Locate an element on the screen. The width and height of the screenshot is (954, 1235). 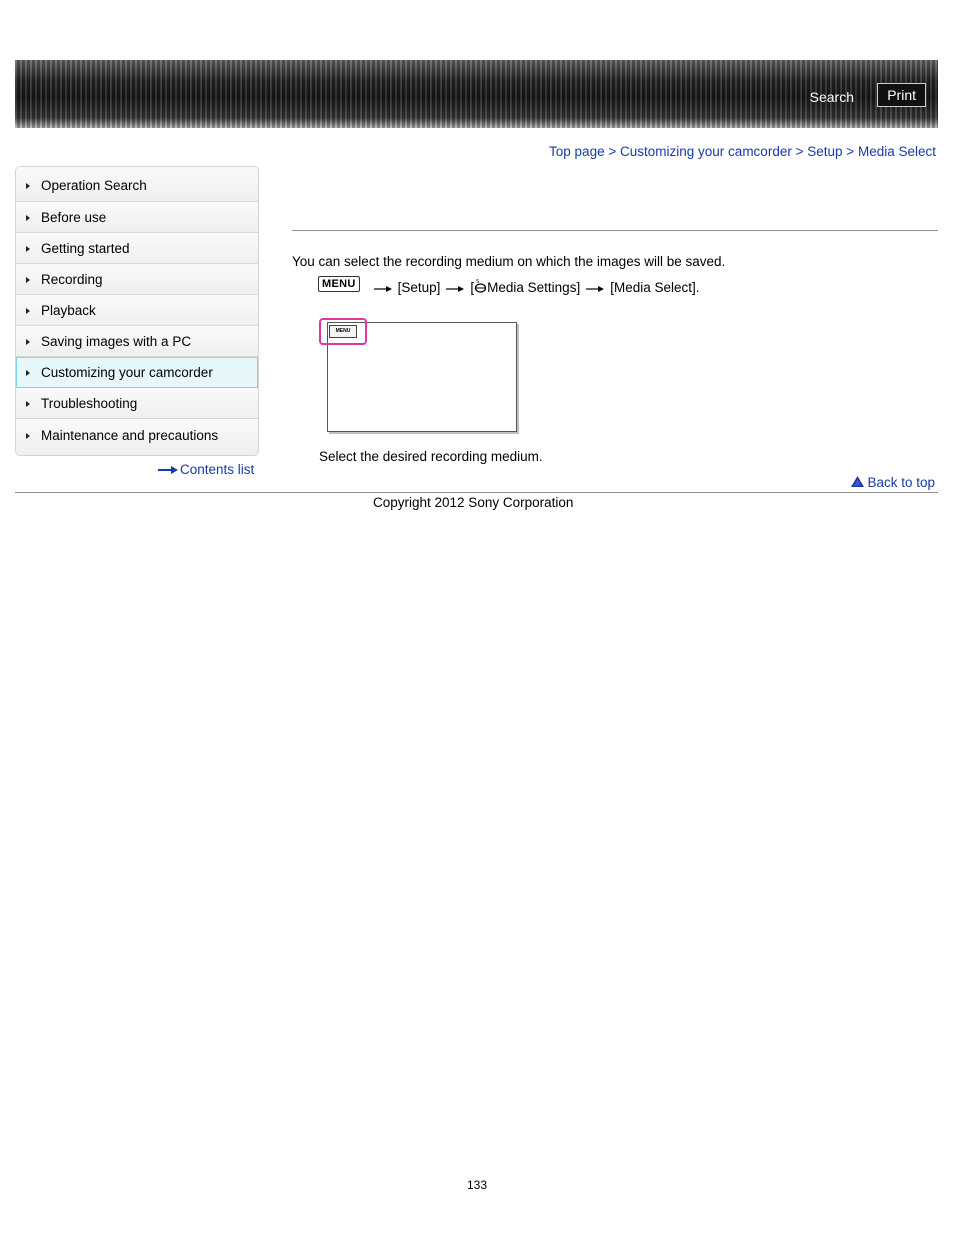
page-number: 133 is located at coordinates (477, 1185).